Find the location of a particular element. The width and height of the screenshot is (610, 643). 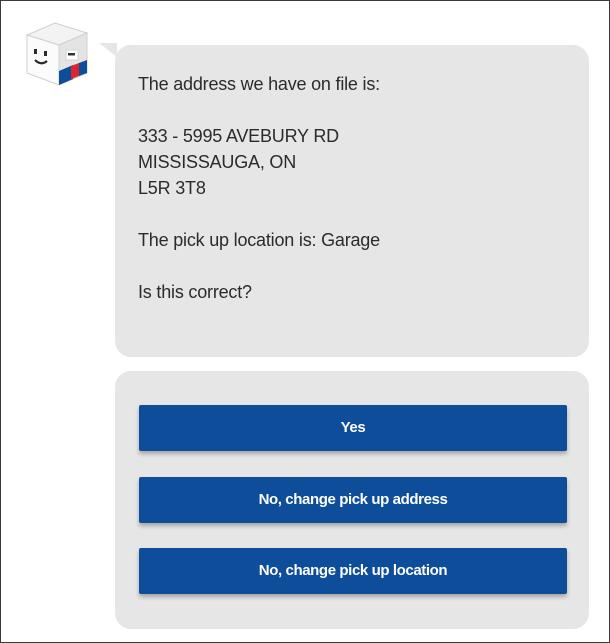

change-address-button: No, change pick up address is located at coordinates (353, 500).